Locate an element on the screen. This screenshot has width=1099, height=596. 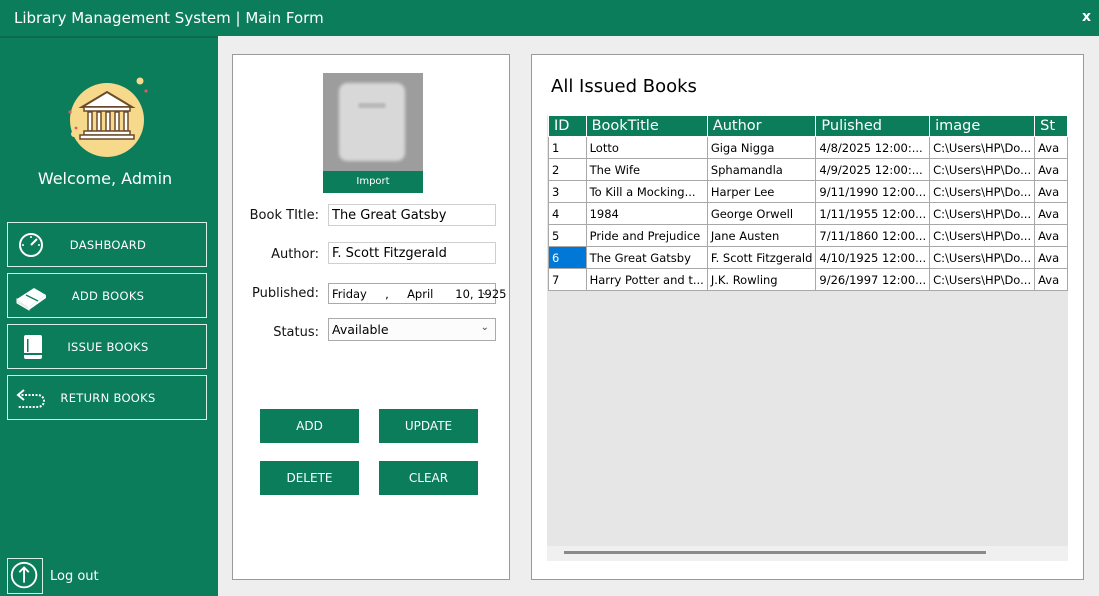
table-cell: 6 is located at coordinates (567, 257).